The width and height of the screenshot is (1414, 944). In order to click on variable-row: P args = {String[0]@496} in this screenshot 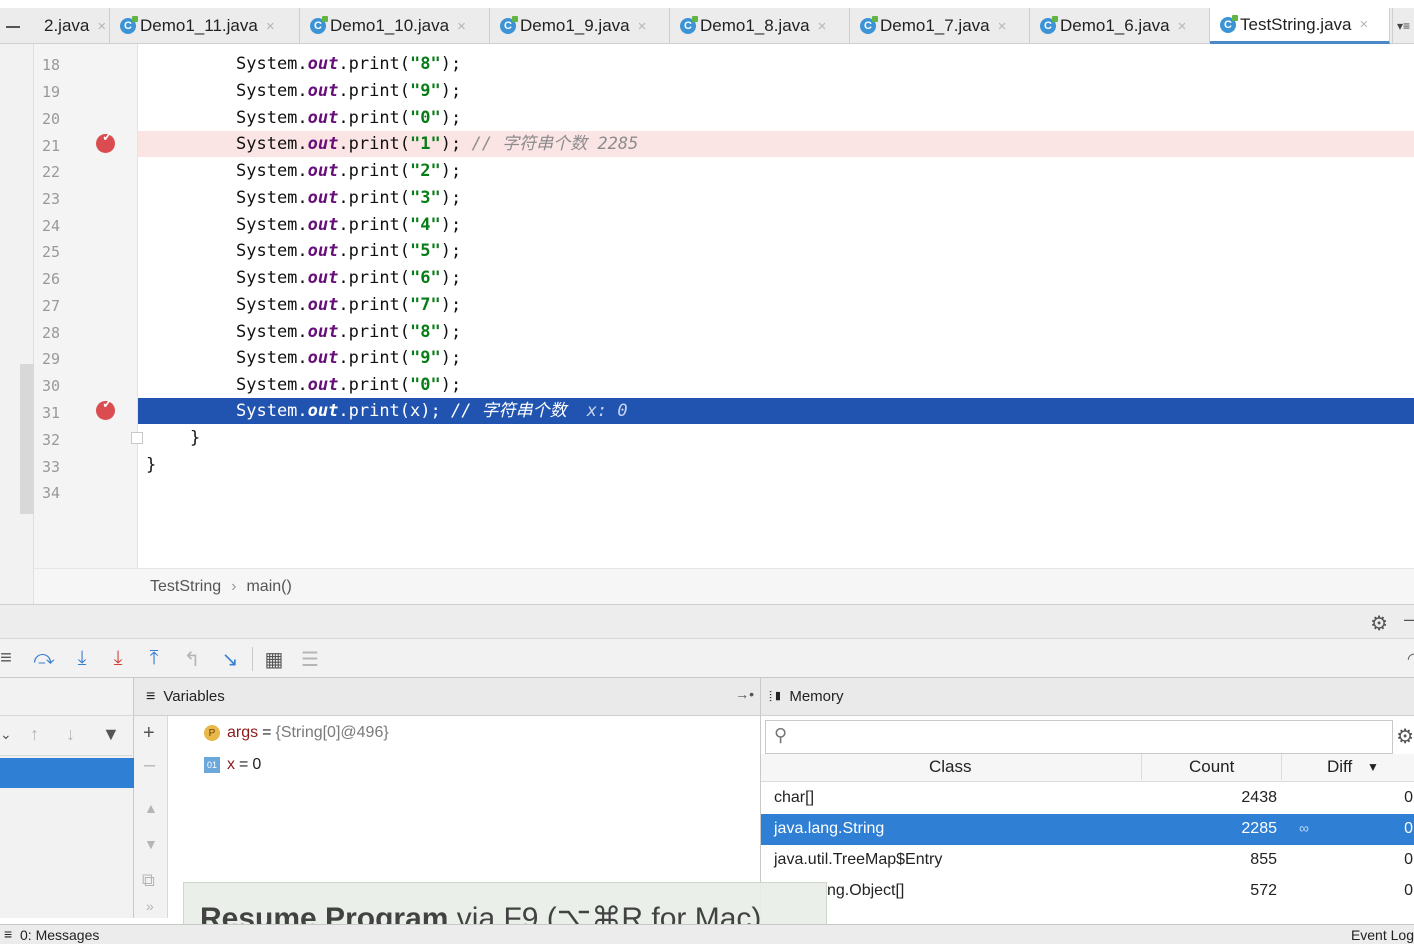, I will do `click(296, 733)`.